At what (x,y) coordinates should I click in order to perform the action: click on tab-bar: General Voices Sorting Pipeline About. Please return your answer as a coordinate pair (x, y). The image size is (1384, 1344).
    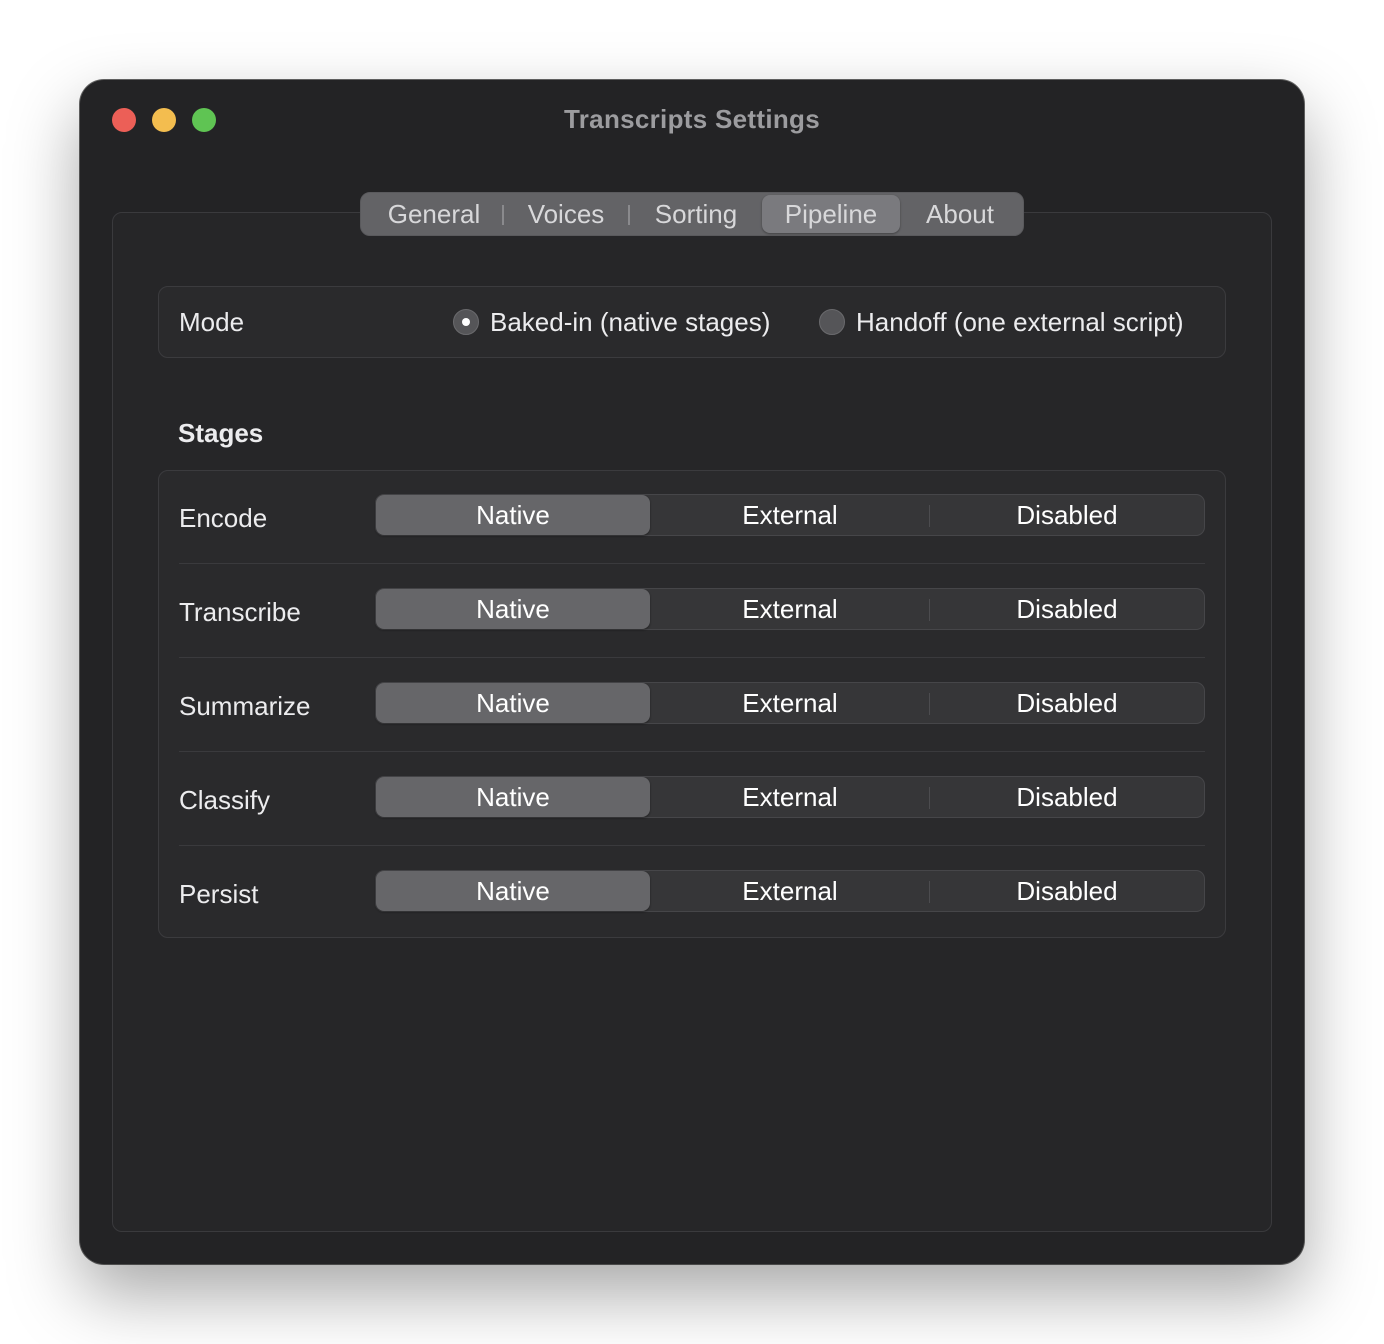
    Looking at the image, I should click on (692, 214).